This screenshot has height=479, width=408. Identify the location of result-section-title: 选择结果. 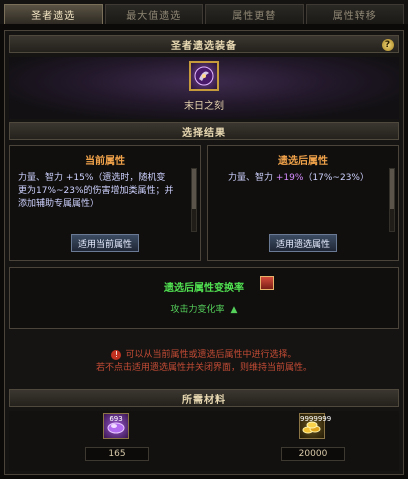
(204, 133).